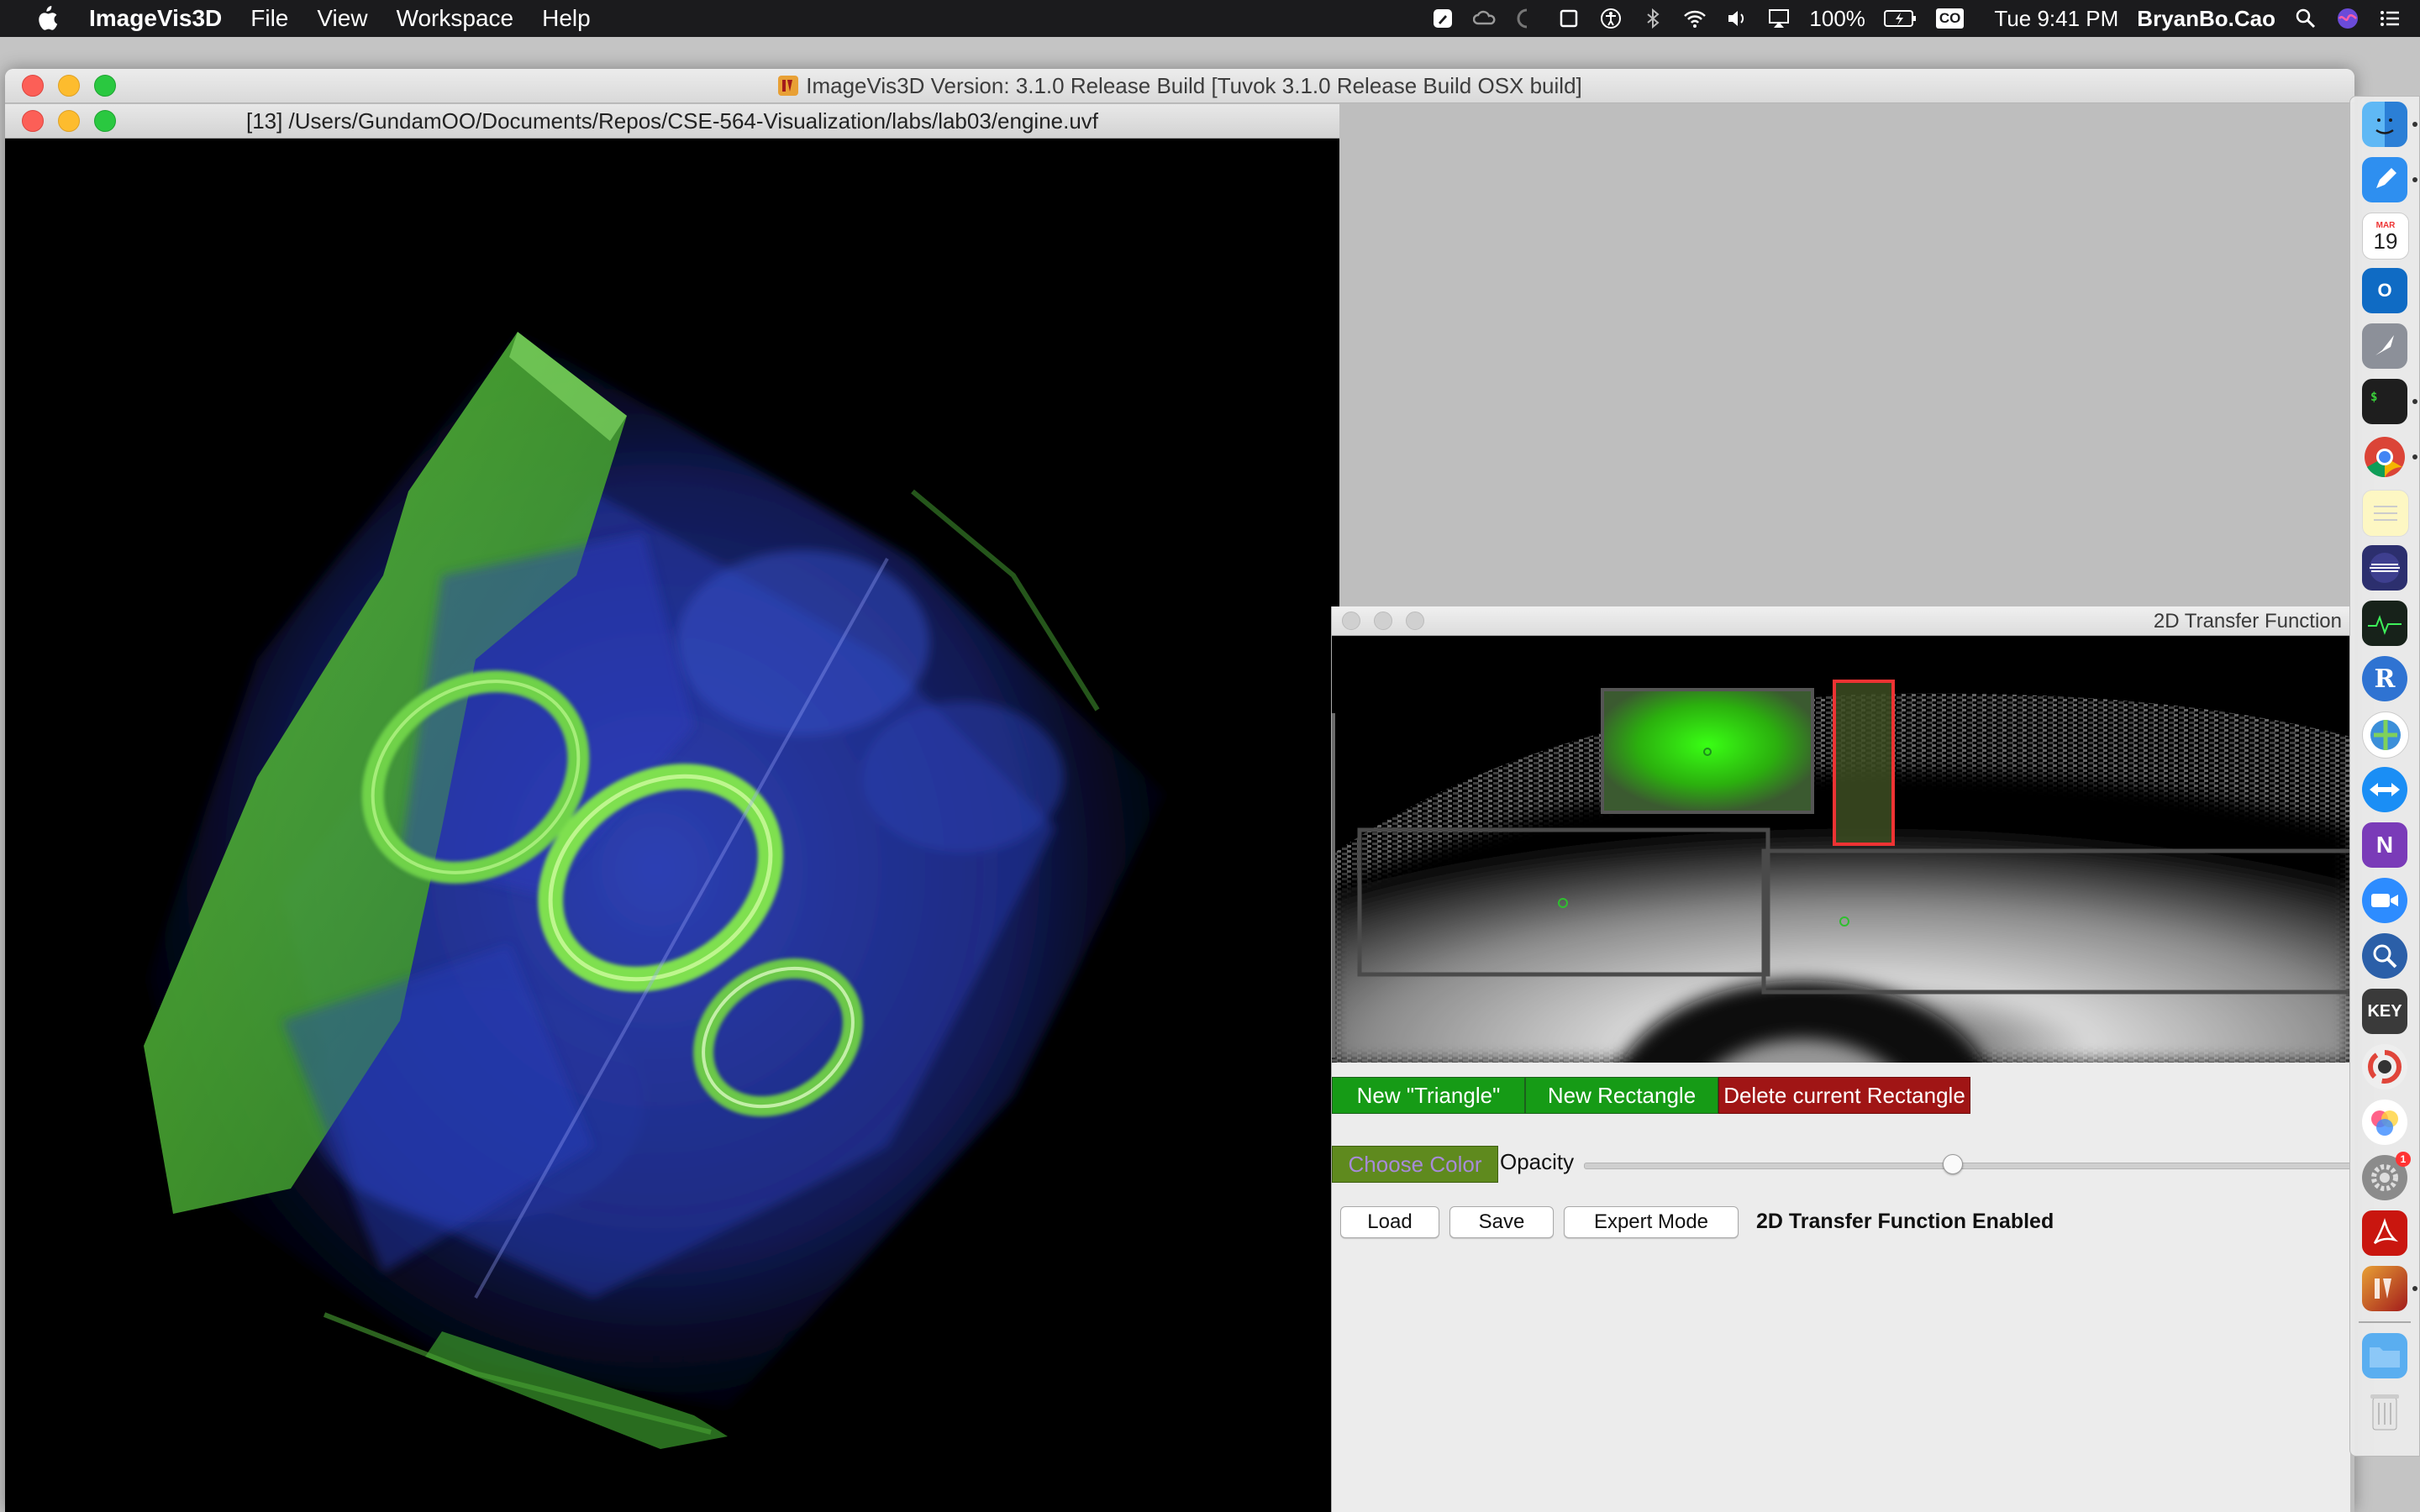  Describe the element at coordinates (2385, 457) in the screenshot. I see `chrome-icon` at that location.